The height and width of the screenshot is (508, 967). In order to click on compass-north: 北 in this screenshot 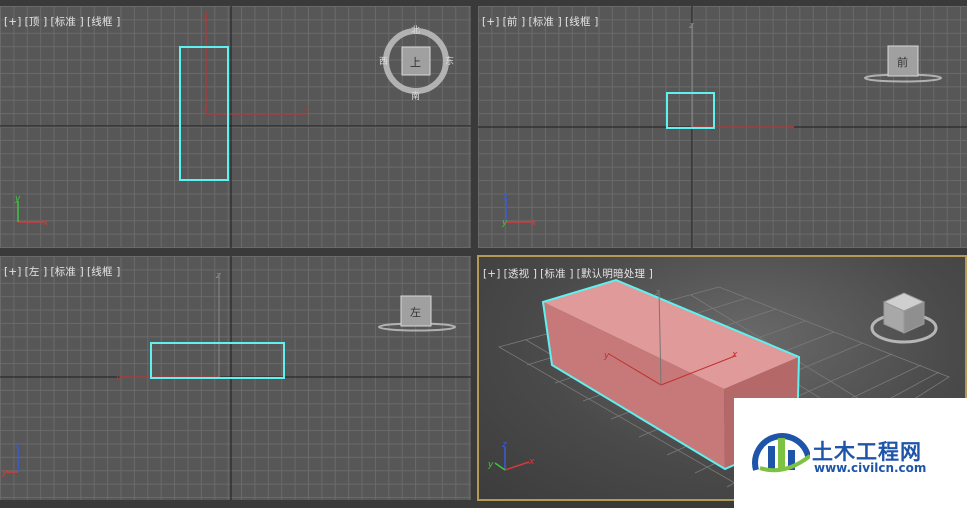, I will do `click(415, 30)`.